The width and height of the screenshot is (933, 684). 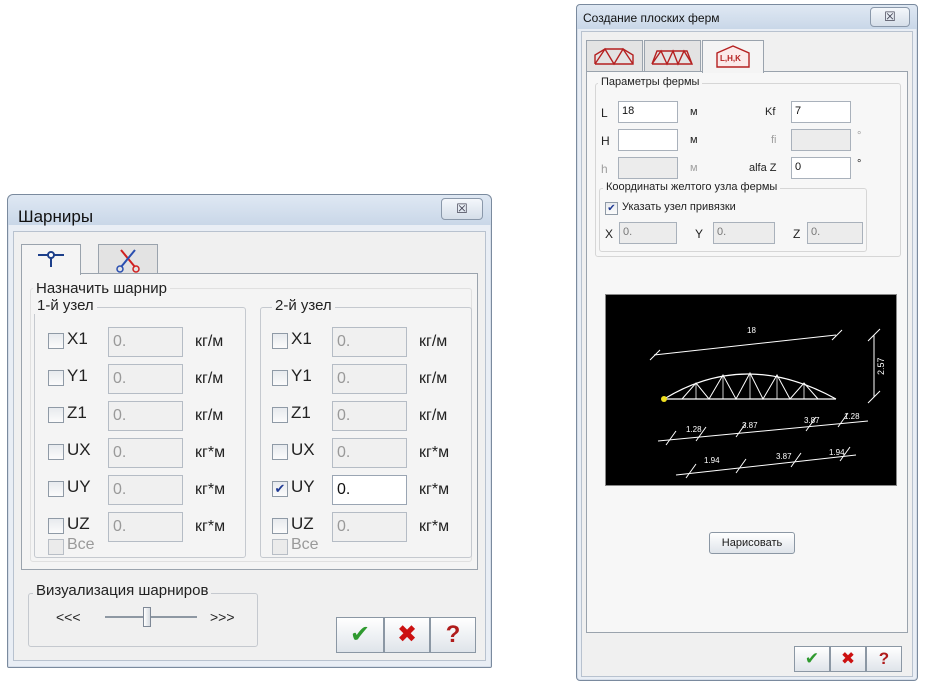 I want to click on node1-y1-checkbox, so click(x=56, y=378).